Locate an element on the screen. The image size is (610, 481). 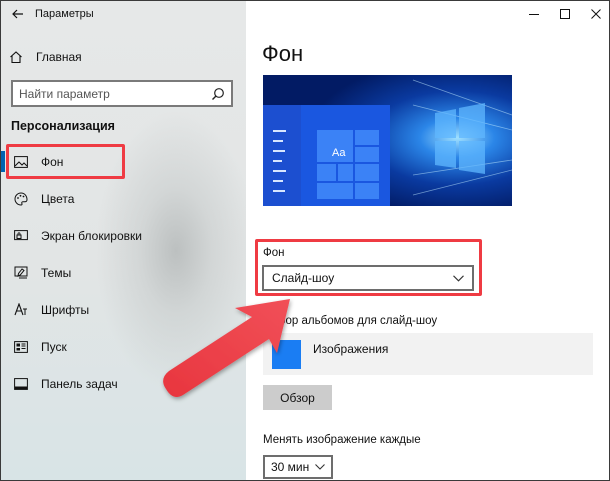
albums-label: Выбор альбомов для слайд-шоу is located at coordinates (350, 321).